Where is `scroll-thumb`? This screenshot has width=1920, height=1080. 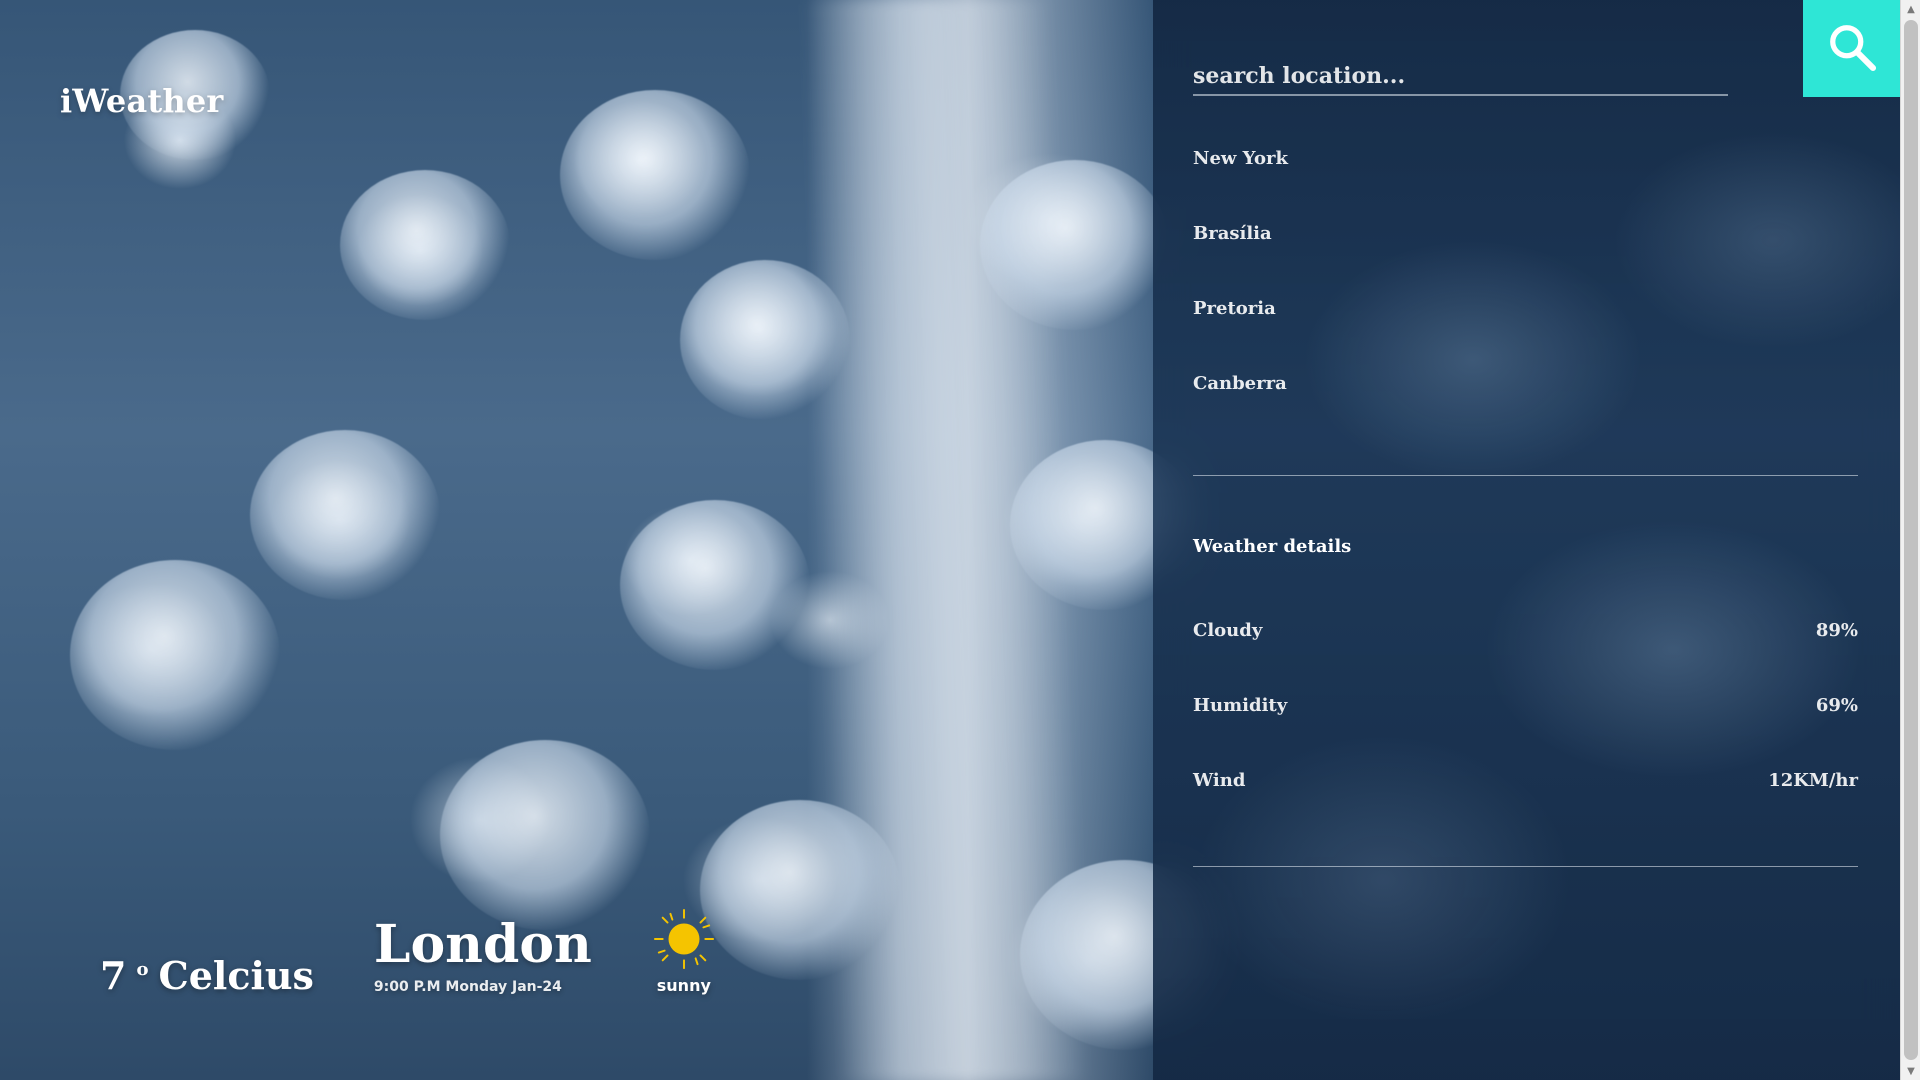
scroll-thumb is located at coordinates (1911, 540).